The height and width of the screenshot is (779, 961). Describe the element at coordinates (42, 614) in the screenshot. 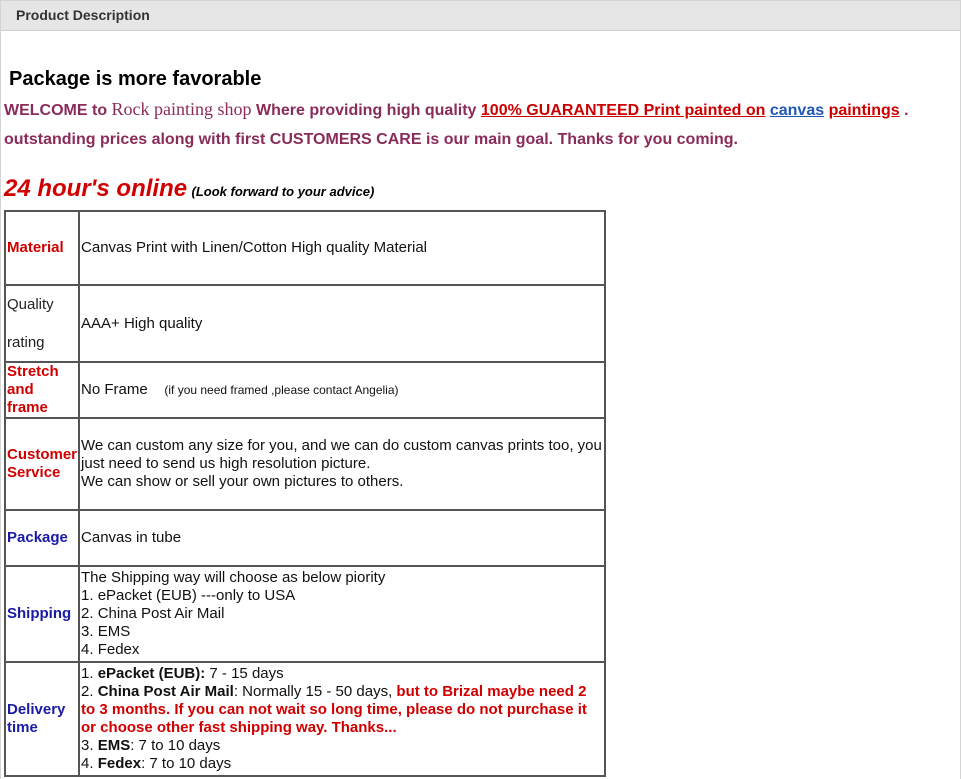

I see `row-label-shipping: Shipping` at that location.